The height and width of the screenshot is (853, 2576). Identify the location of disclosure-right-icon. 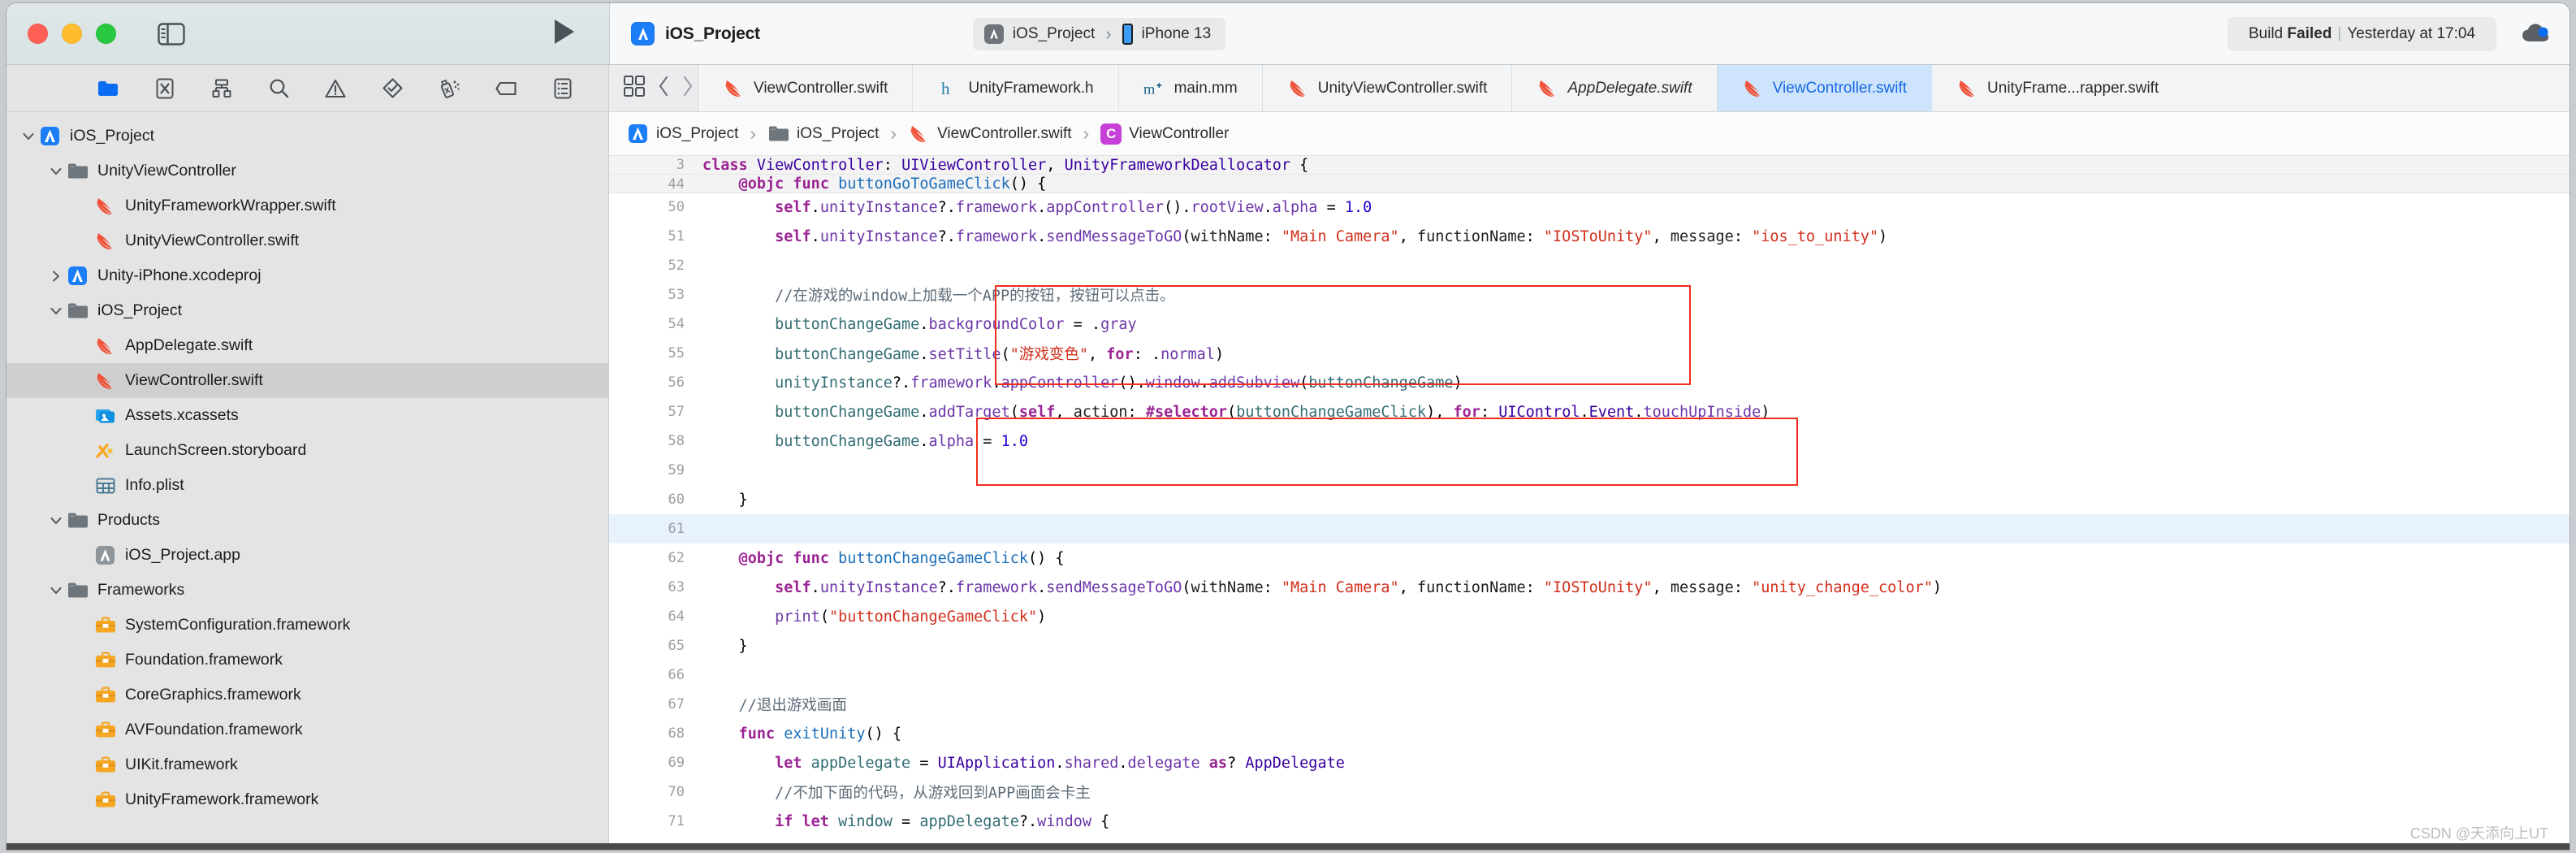
(56, 276).